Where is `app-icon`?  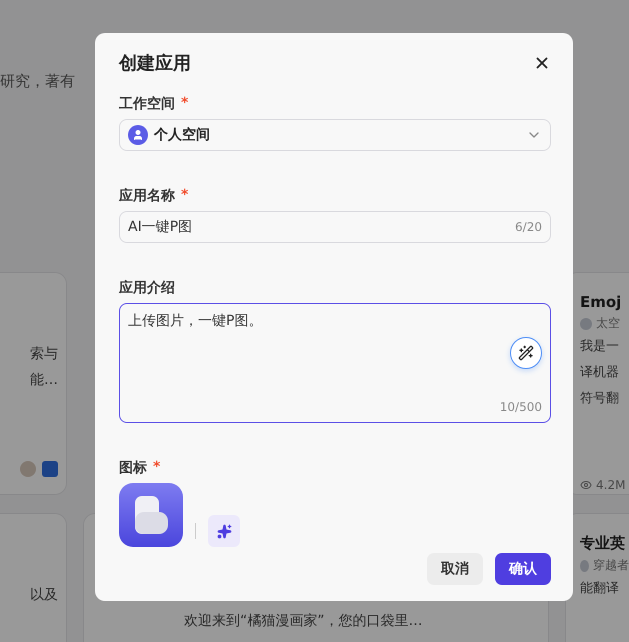 app-icon is located at coordinates (50, 469).